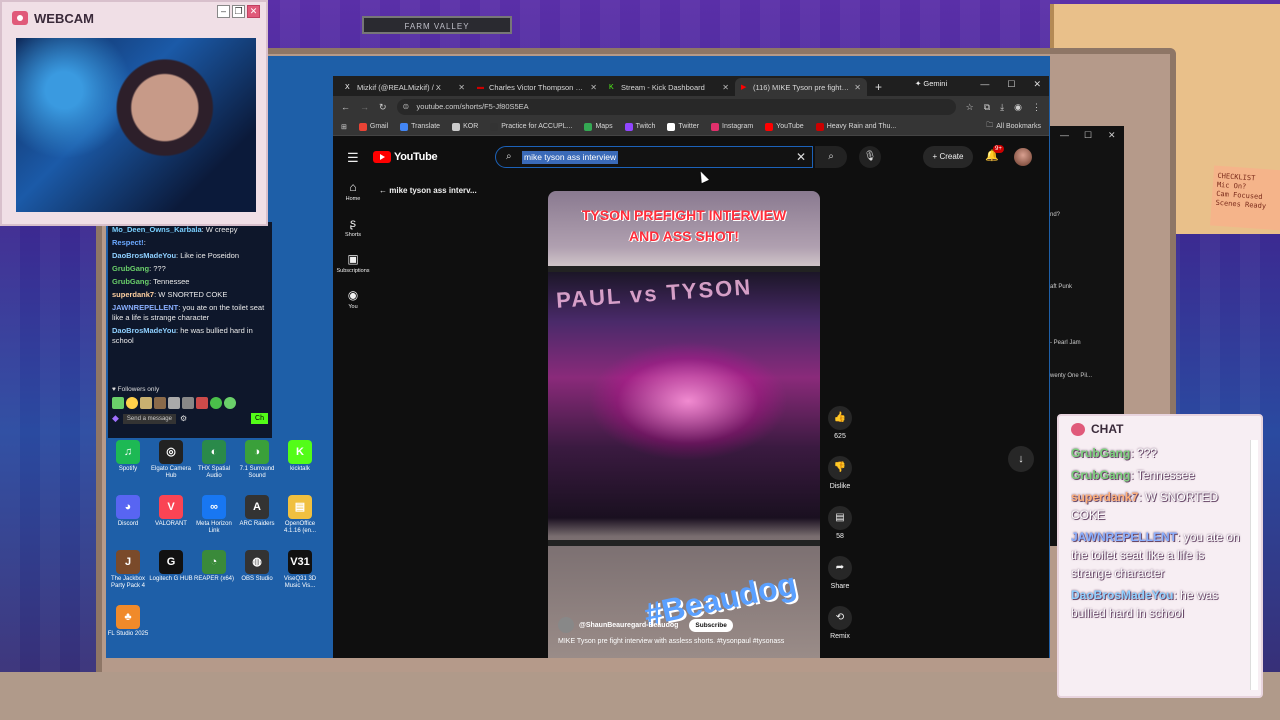 This screenshot has height=720, width=1280. I want to click on search-button: ⌕, so click(831, 157).